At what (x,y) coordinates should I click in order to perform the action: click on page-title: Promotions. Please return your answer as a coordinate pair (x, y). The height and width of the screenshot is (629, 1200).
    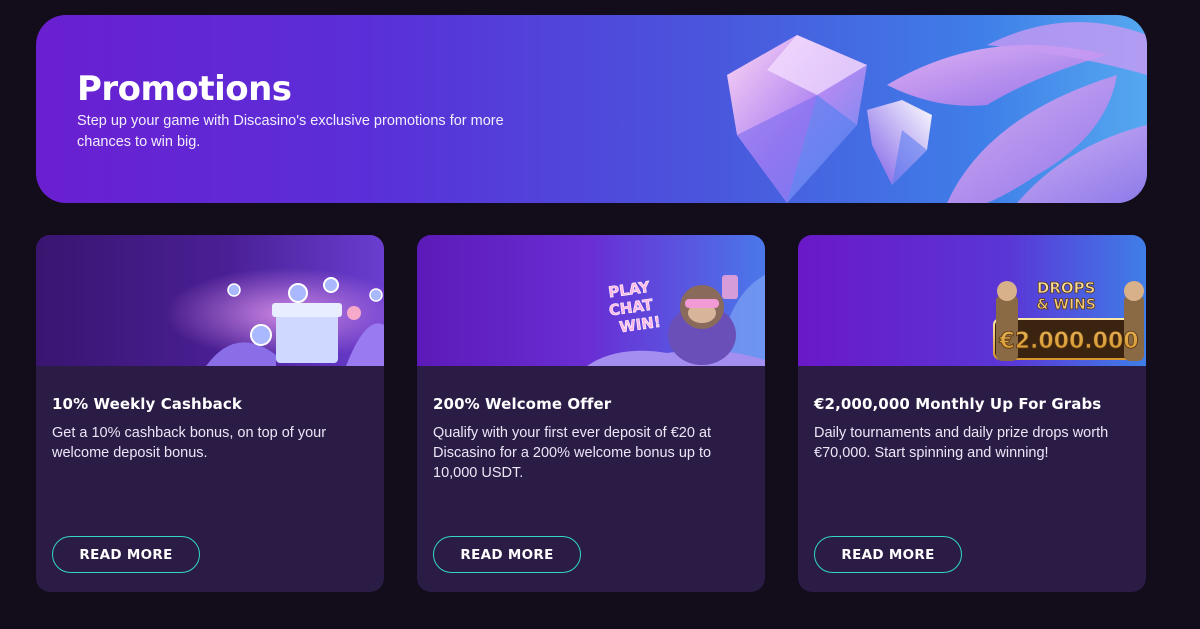
    Looking at the image, I should click on (184, 89).